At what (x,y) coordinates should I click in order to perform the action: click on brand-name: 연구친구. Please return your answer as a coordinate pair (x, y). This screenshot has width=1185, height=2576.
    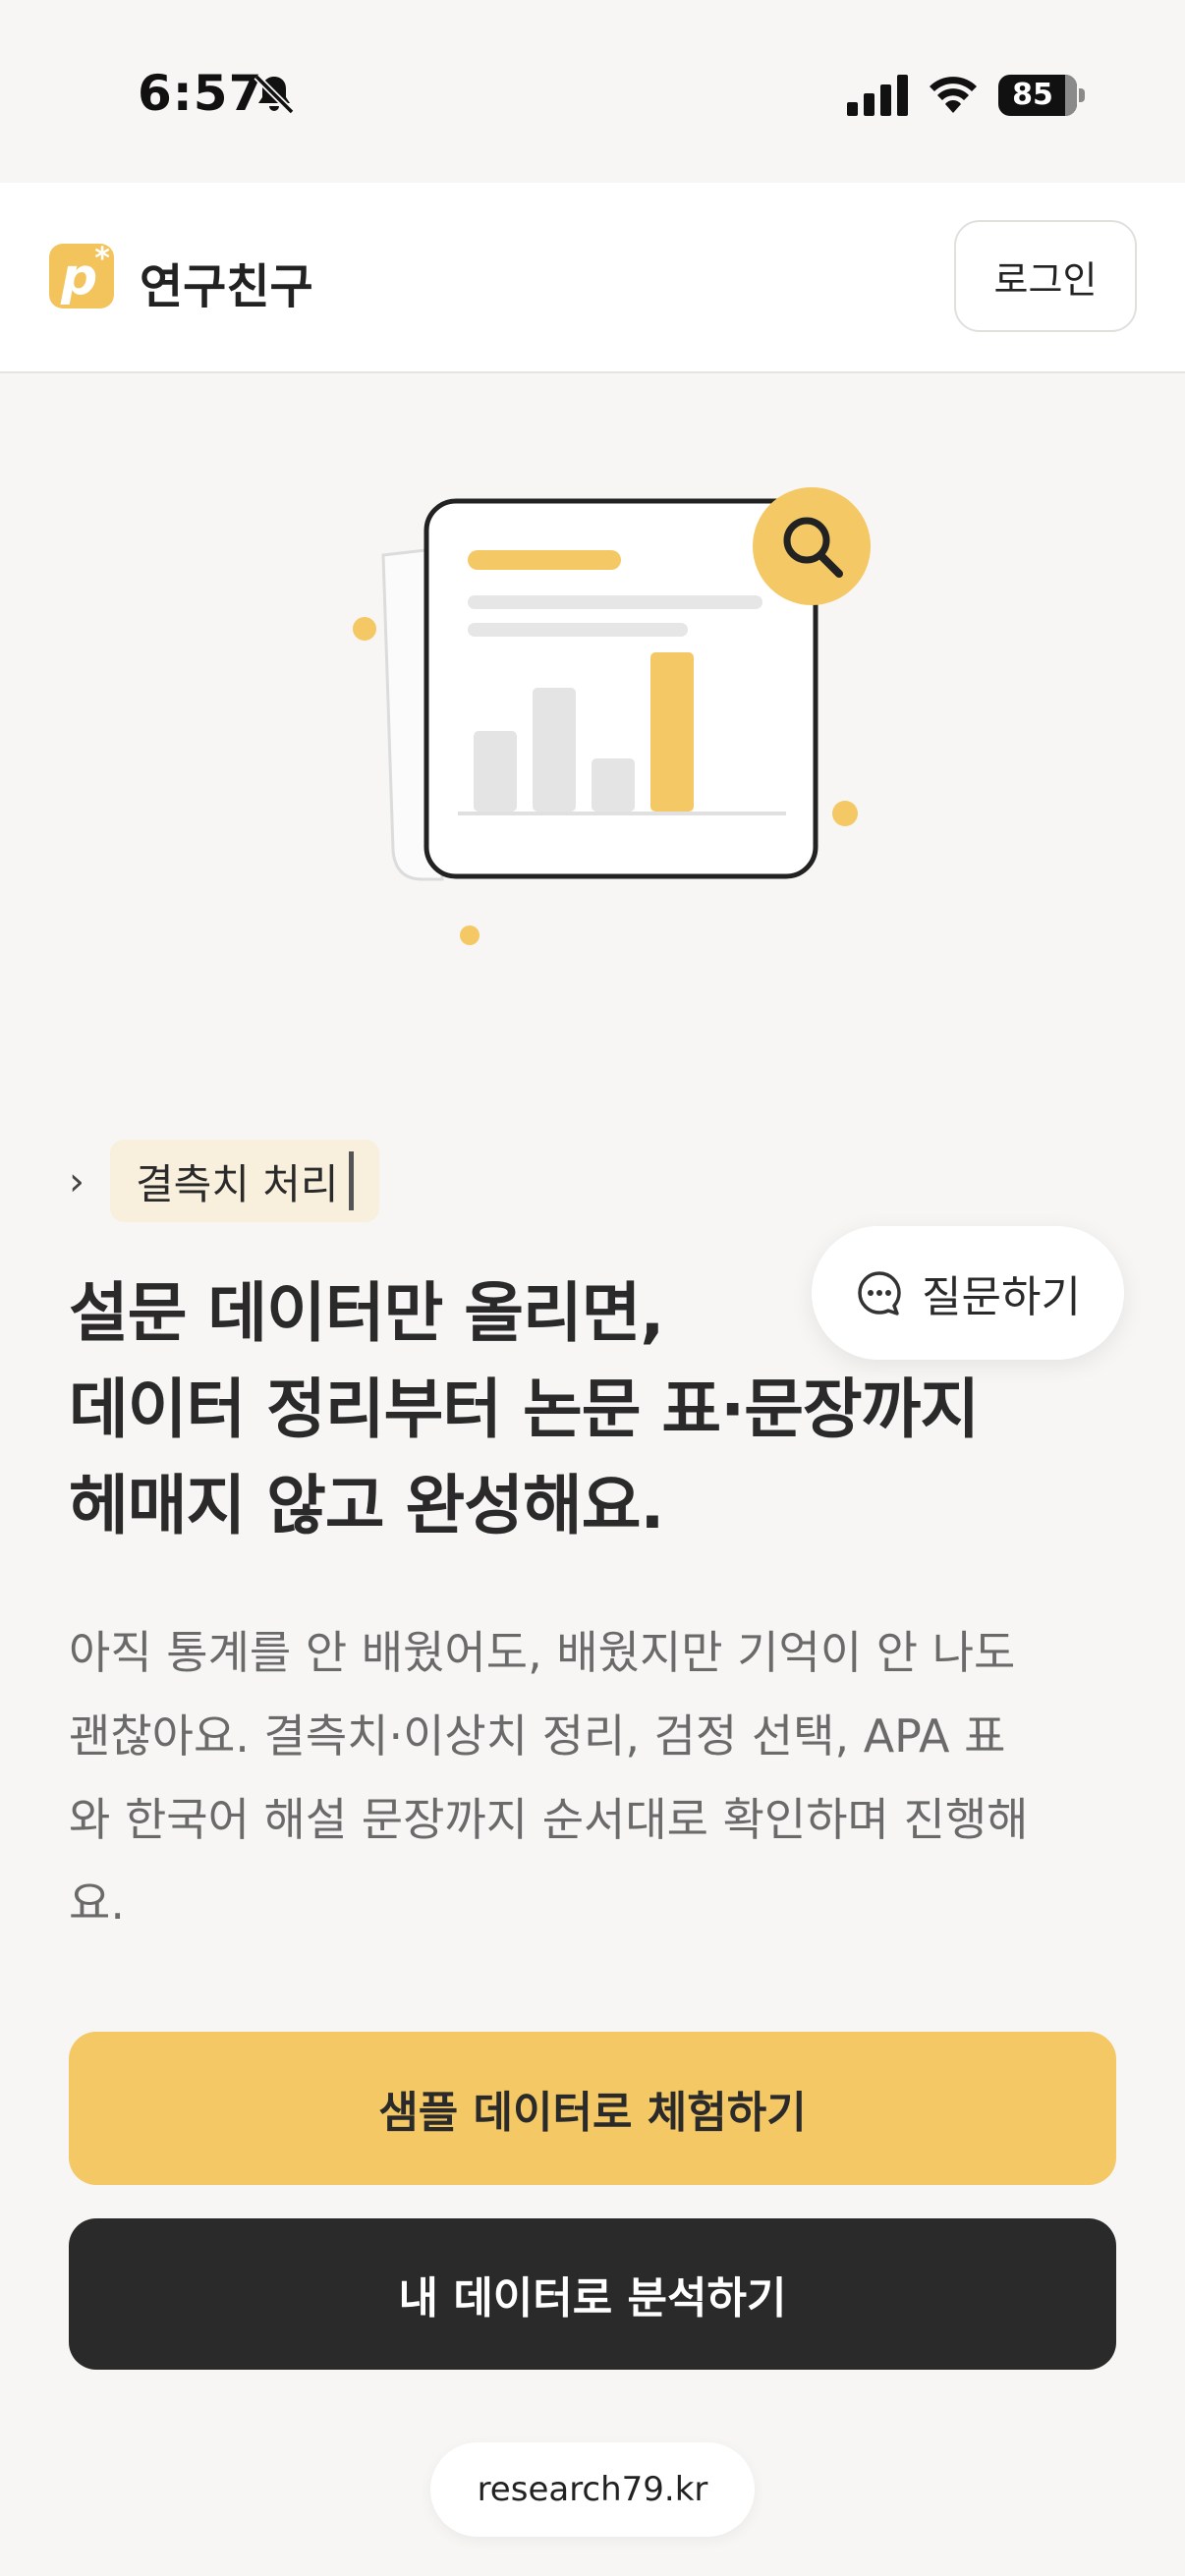
    Looking at the image, I should click on (227, 282).